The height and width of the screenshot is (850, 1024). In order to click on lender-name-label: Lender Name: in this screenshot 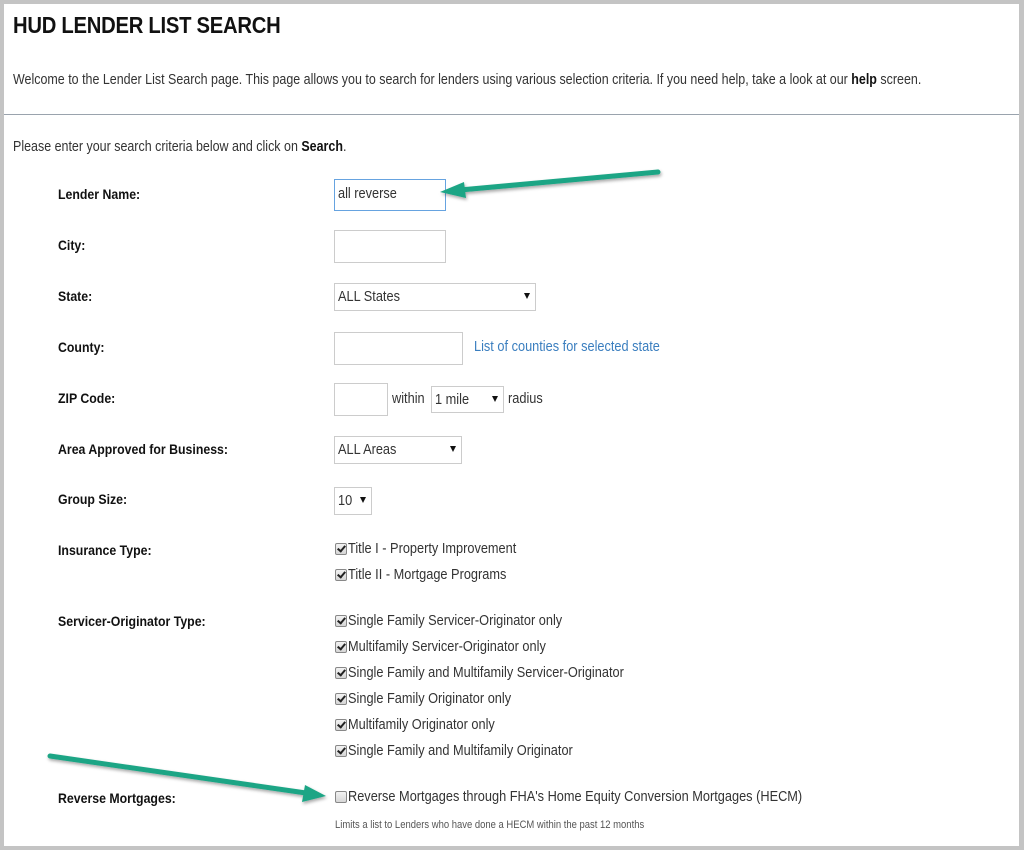, I will do `click(99, 194)`.